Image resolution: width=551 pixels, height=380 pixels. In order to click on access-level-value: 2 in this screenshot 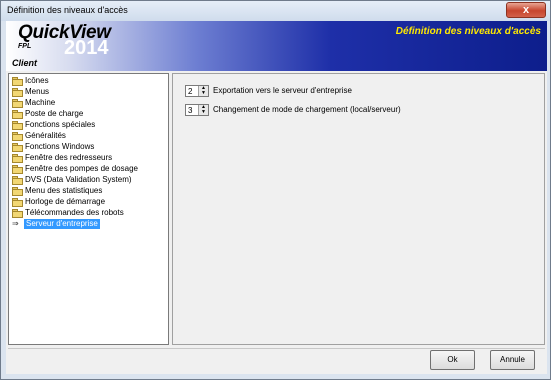, I will do `click(190, 91)`.